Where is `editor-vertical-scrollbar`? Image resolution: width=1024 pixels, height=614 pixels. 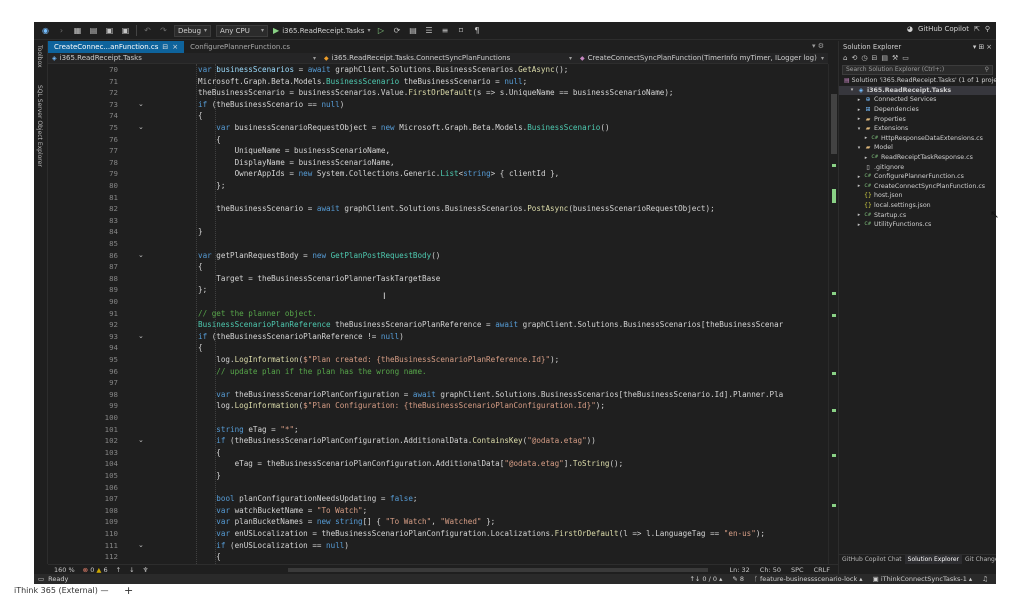 editor-vertical-scrollbar is located at coordinates (833, 314).